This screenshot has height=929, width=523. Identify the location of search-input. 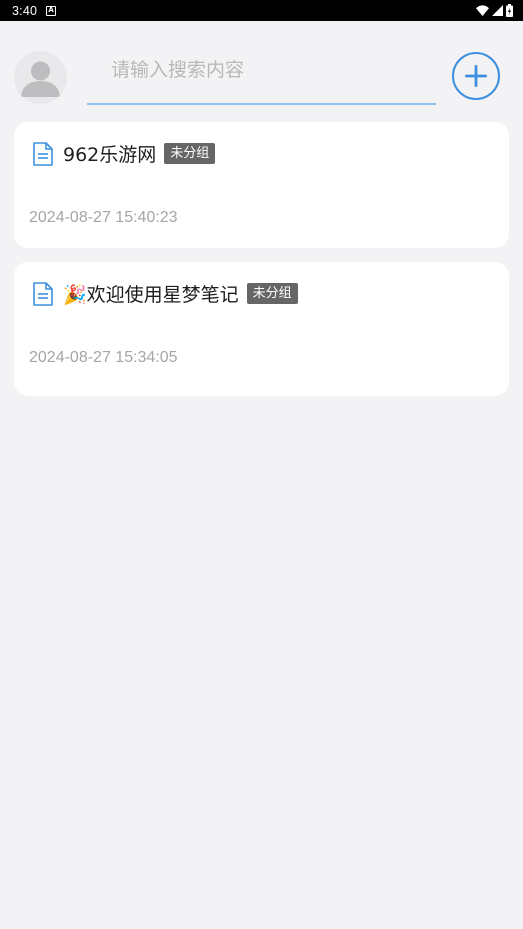
(261, 75).